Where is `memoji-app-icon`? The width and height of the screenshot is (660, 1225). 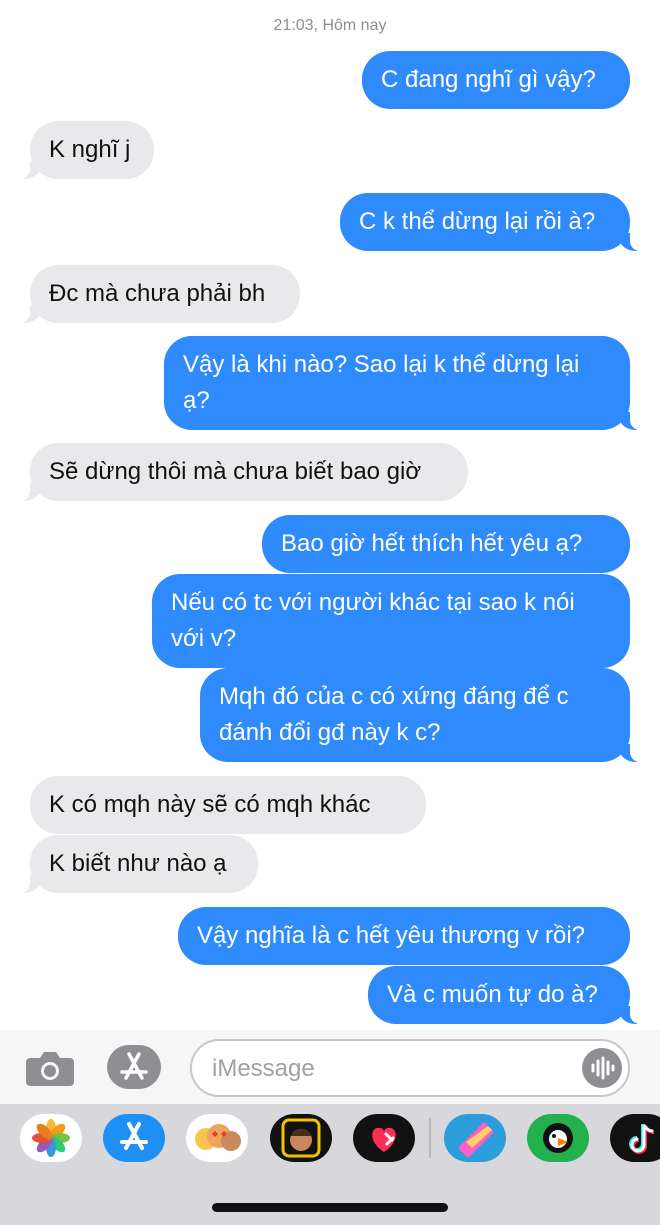
memoji-app-icon is located at coordinates (301, 1138).